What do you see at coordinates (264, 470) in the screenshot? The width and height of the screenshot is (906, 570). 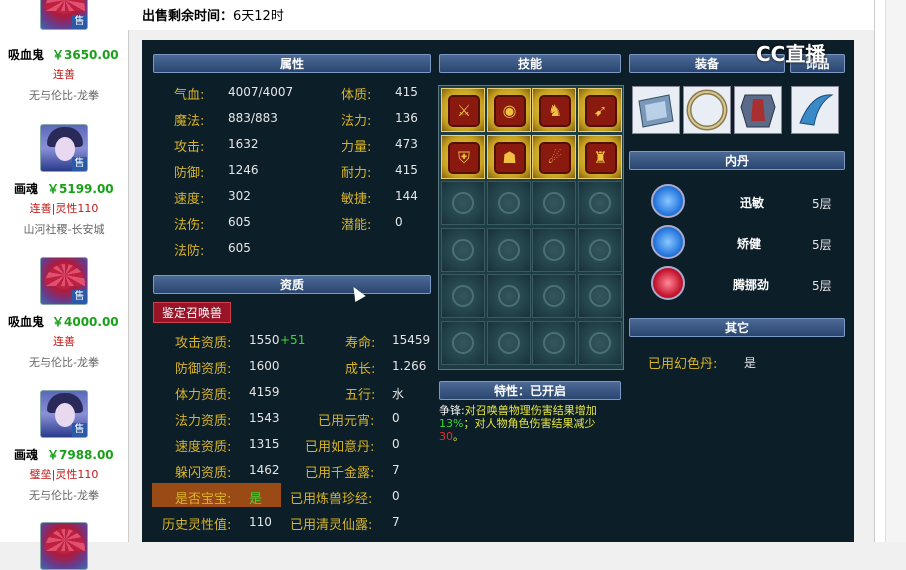 I see `apt-value: 1462` at bounding box center [264, 470].